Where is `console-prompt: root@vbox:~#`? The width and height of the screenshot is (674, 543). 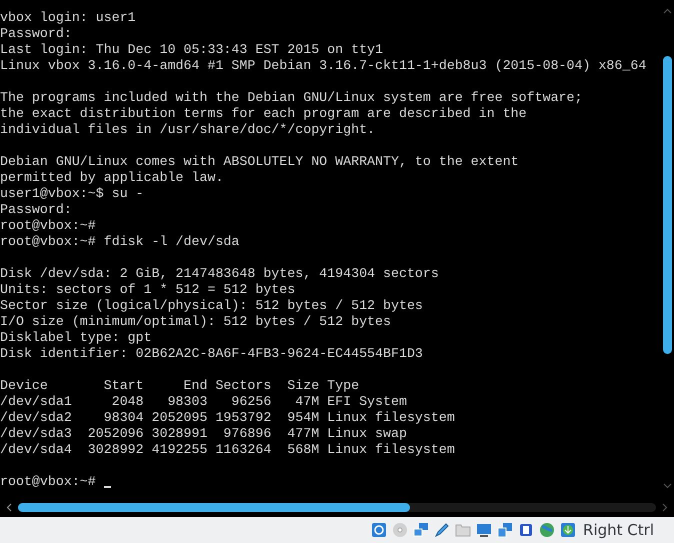 console-prompt: root@vbox:~# is located at coordinates (48, 482).